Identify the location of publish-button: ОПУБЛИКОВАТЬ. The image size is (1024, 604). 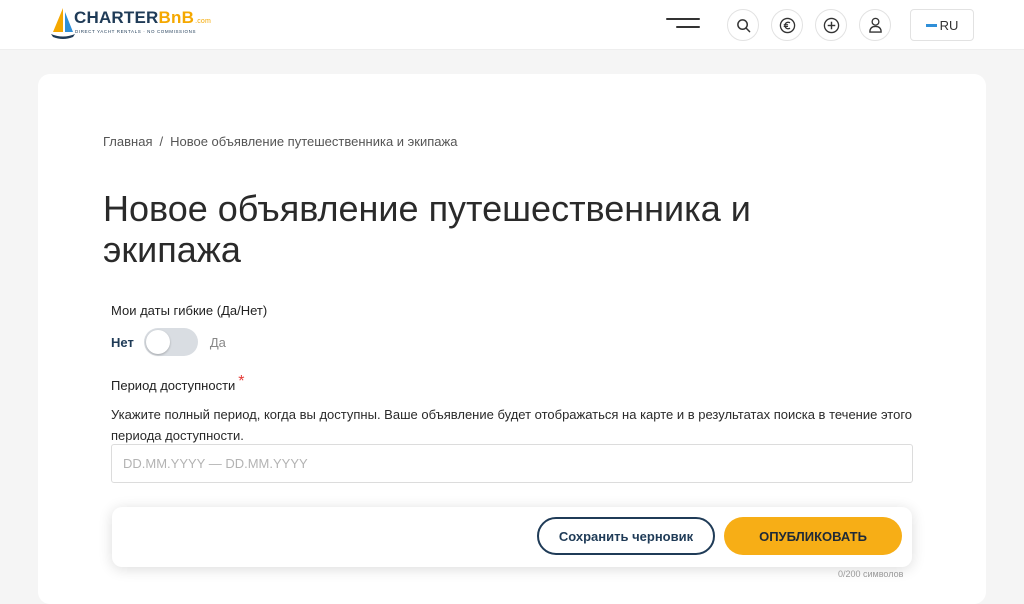
(813, 536).